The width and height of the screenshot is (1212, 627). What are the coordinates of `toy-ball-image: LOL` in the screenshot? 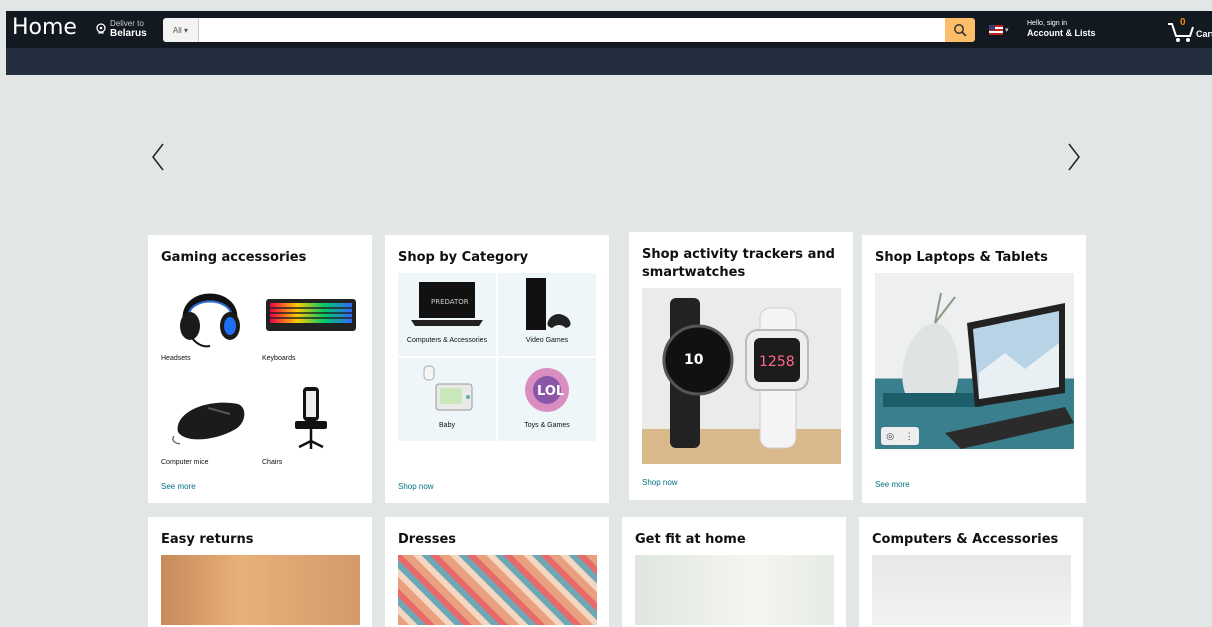 It's located at (547, 390).